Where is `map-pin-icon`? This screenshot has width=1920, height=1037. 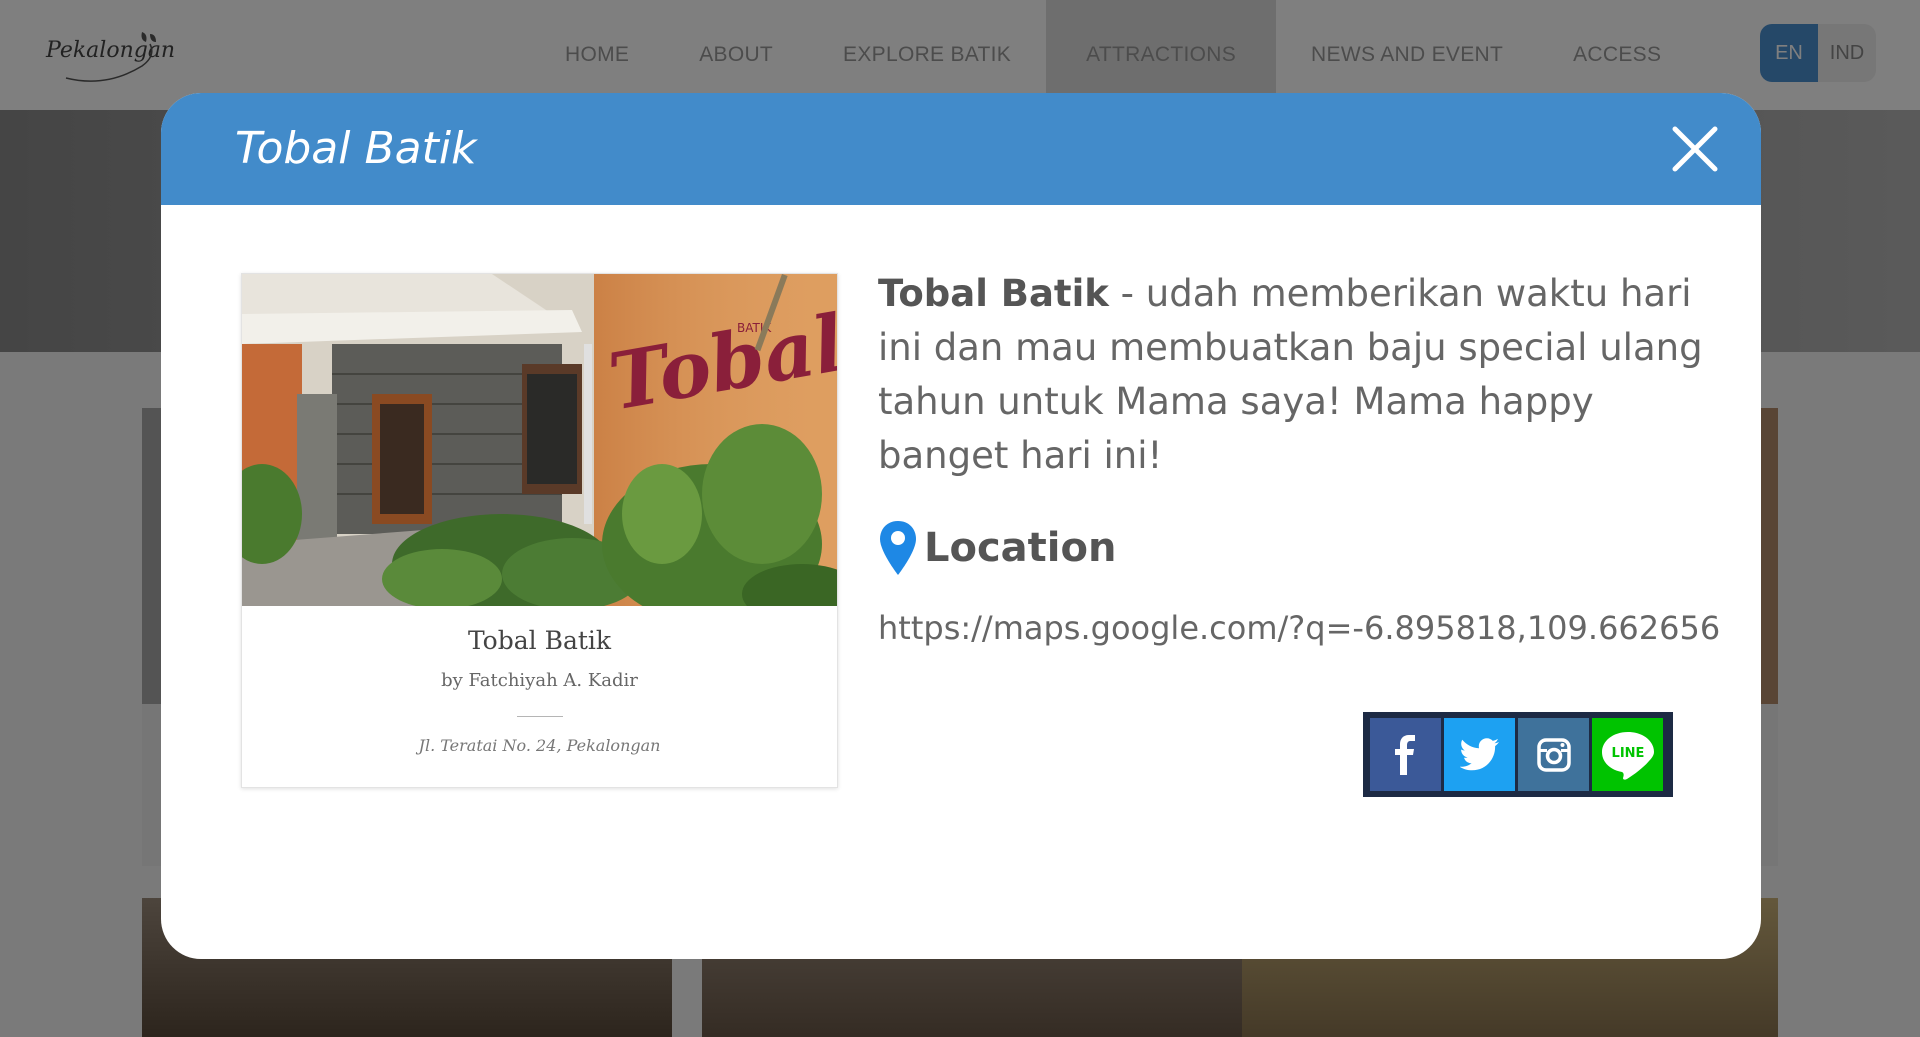
map-pin-icon is located at coordinates (898, 548).